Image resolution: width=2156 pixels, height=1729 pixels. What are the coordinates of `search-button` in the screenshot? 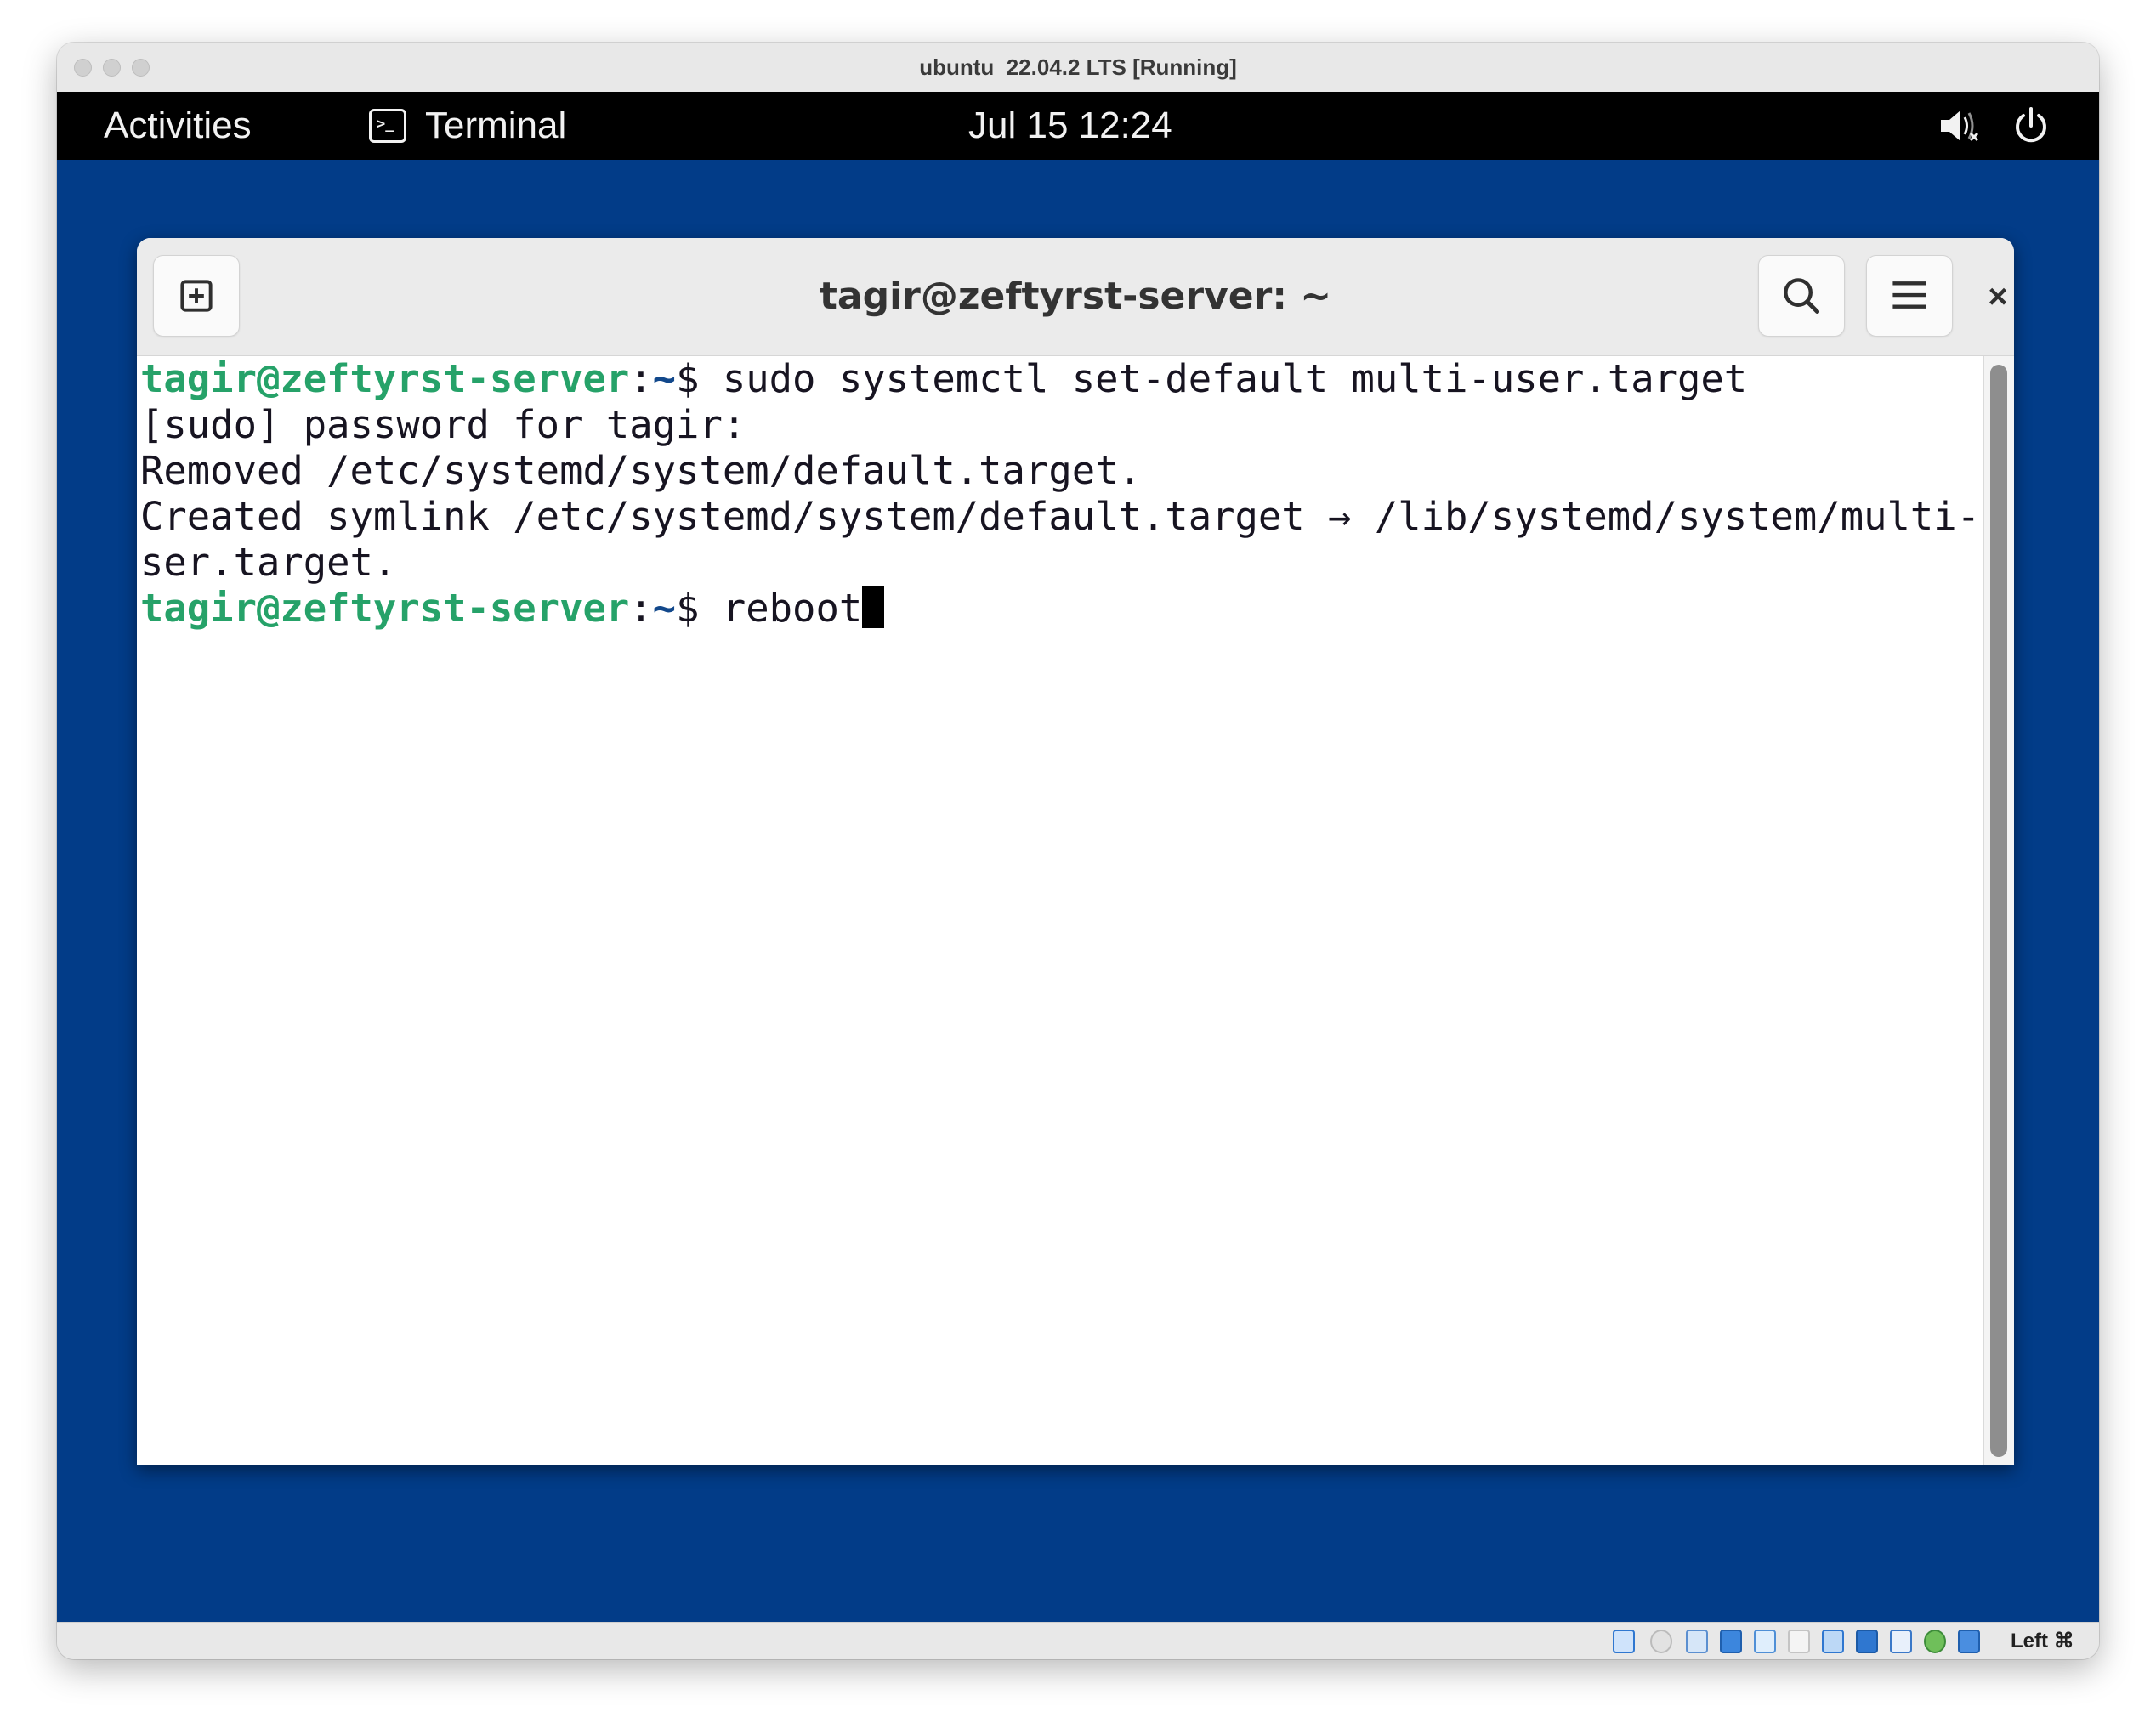 It's located at (1802, 296).